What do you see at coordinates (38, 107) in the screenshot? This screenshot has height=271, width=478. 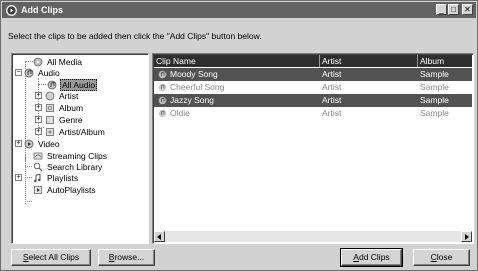 I see `expand-album-toggle: +` at bounding box center [38, 107].